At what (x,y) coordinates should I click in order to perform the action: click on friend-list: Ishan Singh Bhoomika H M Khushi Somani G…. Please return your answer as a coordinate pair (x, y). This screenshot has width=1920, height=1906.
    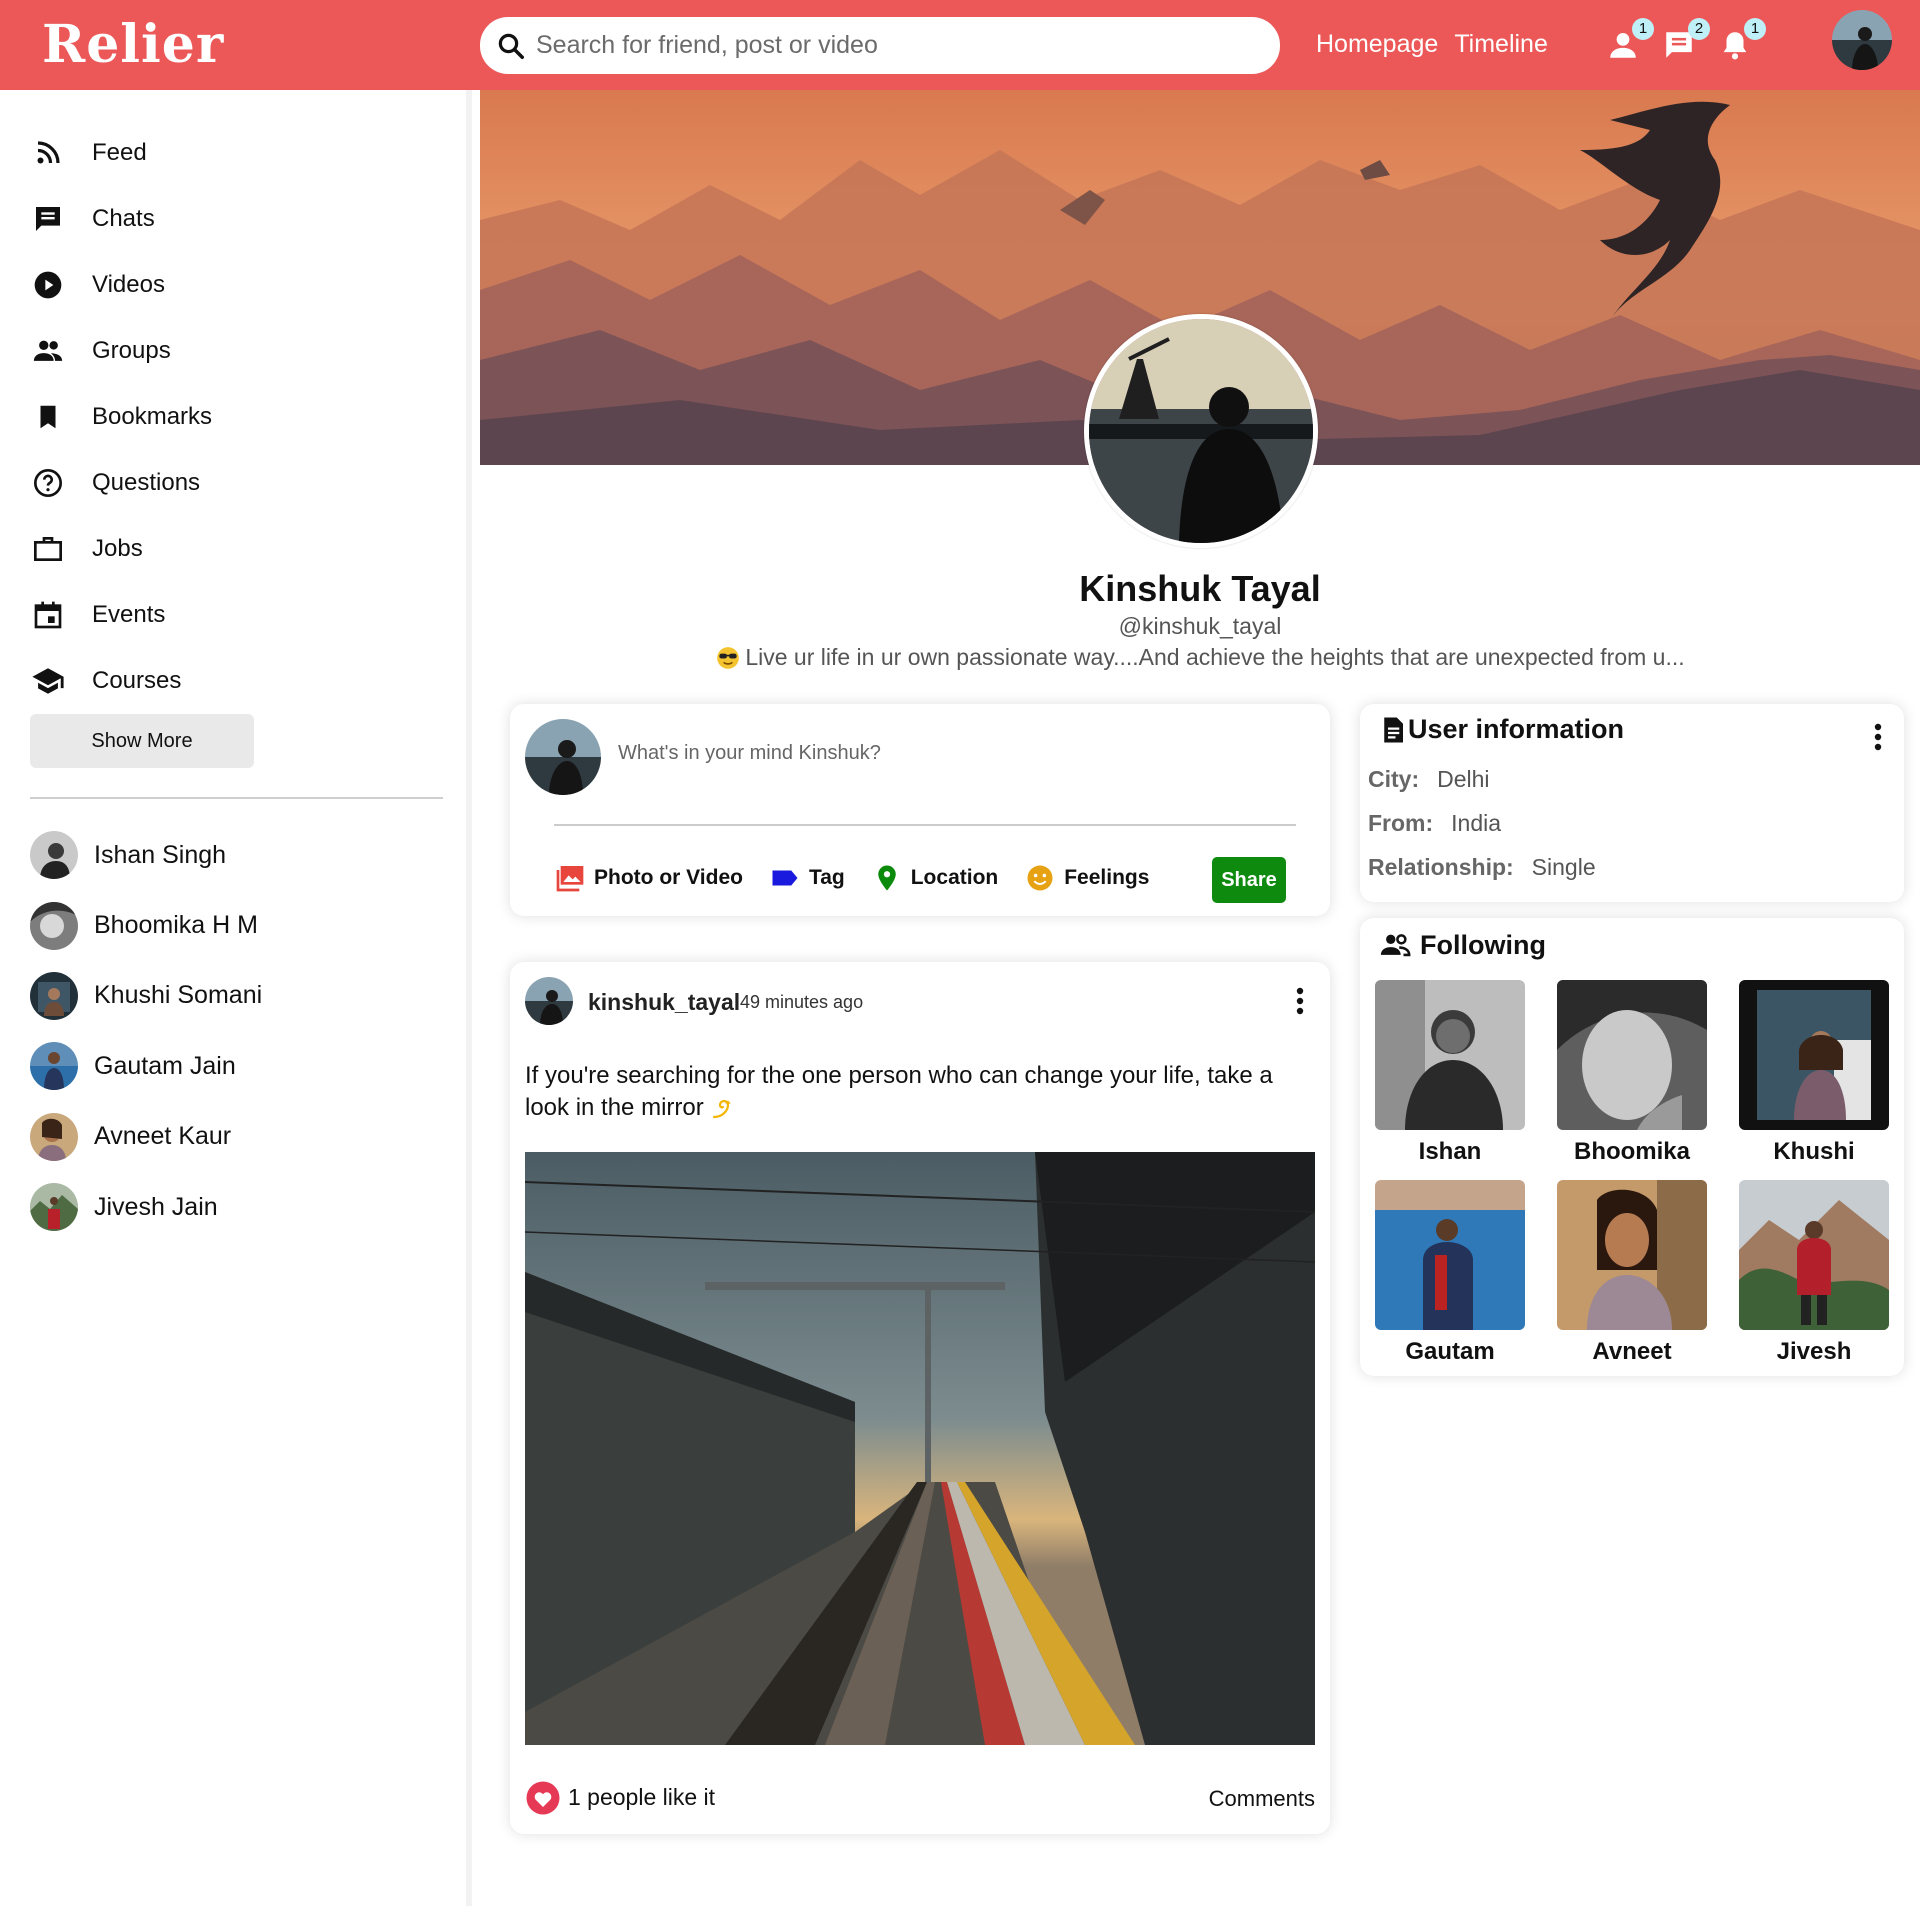
    Looking at the image, I should click on (146, 1031).